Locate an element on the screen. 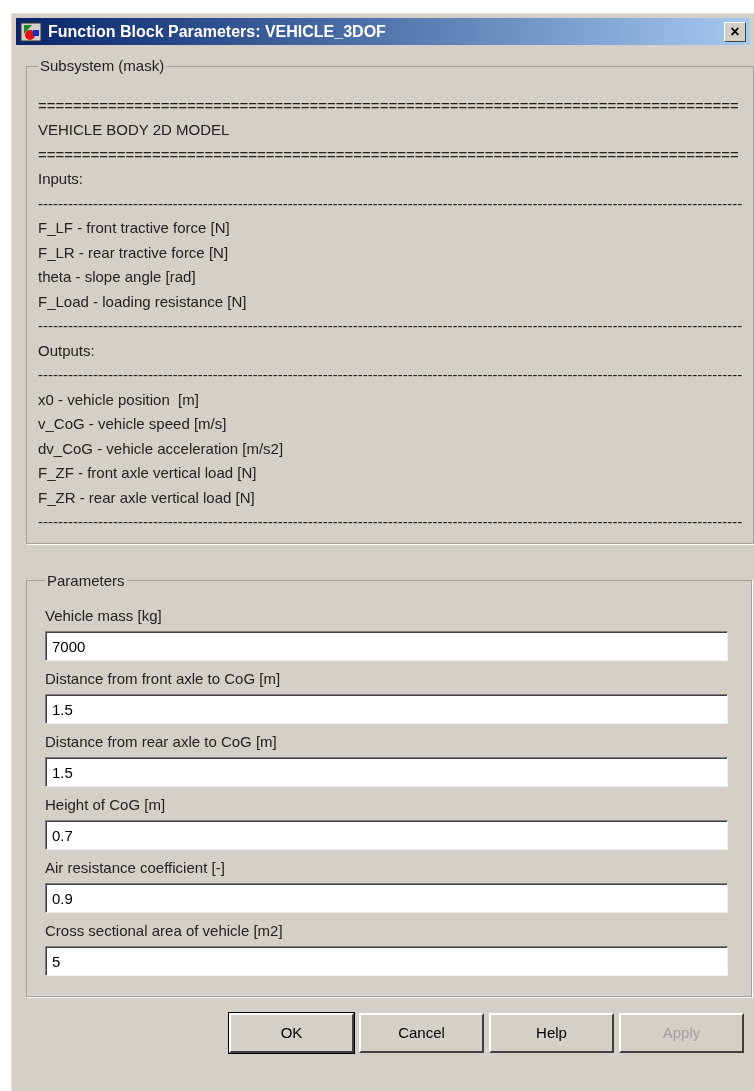 The width and height of the screenshot is (754, 1091). input-field: 0.7 is located at coordinates (386, 835).